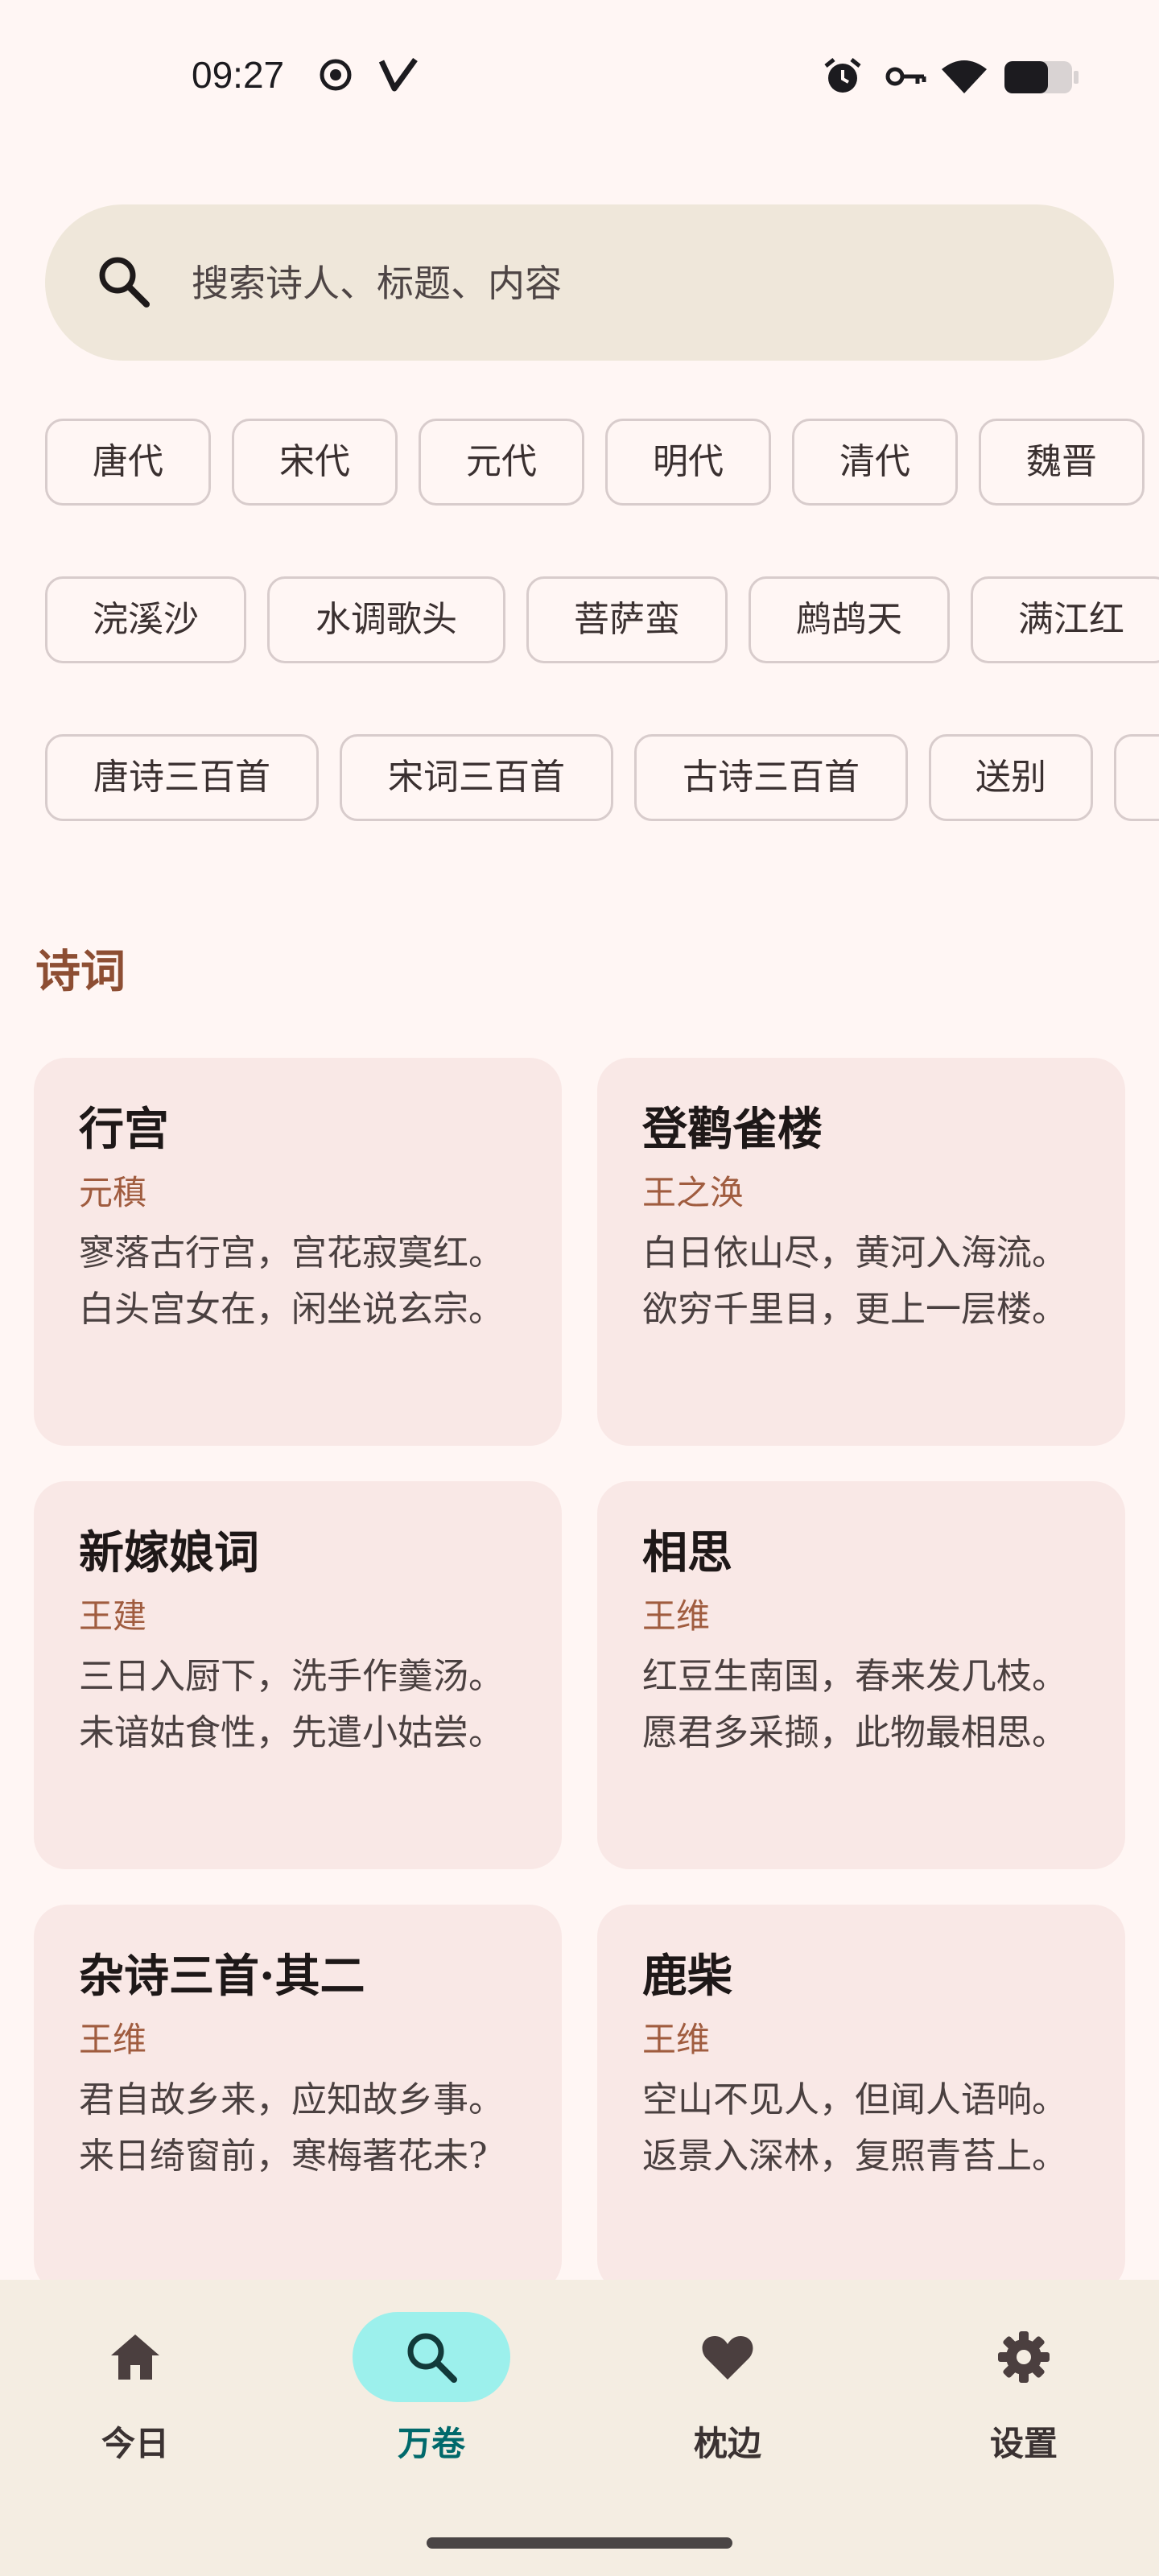  What do you see at coordinates (135, 2357) in the screenshot?
I see `home-icon` at bounding box center [135, 2357].